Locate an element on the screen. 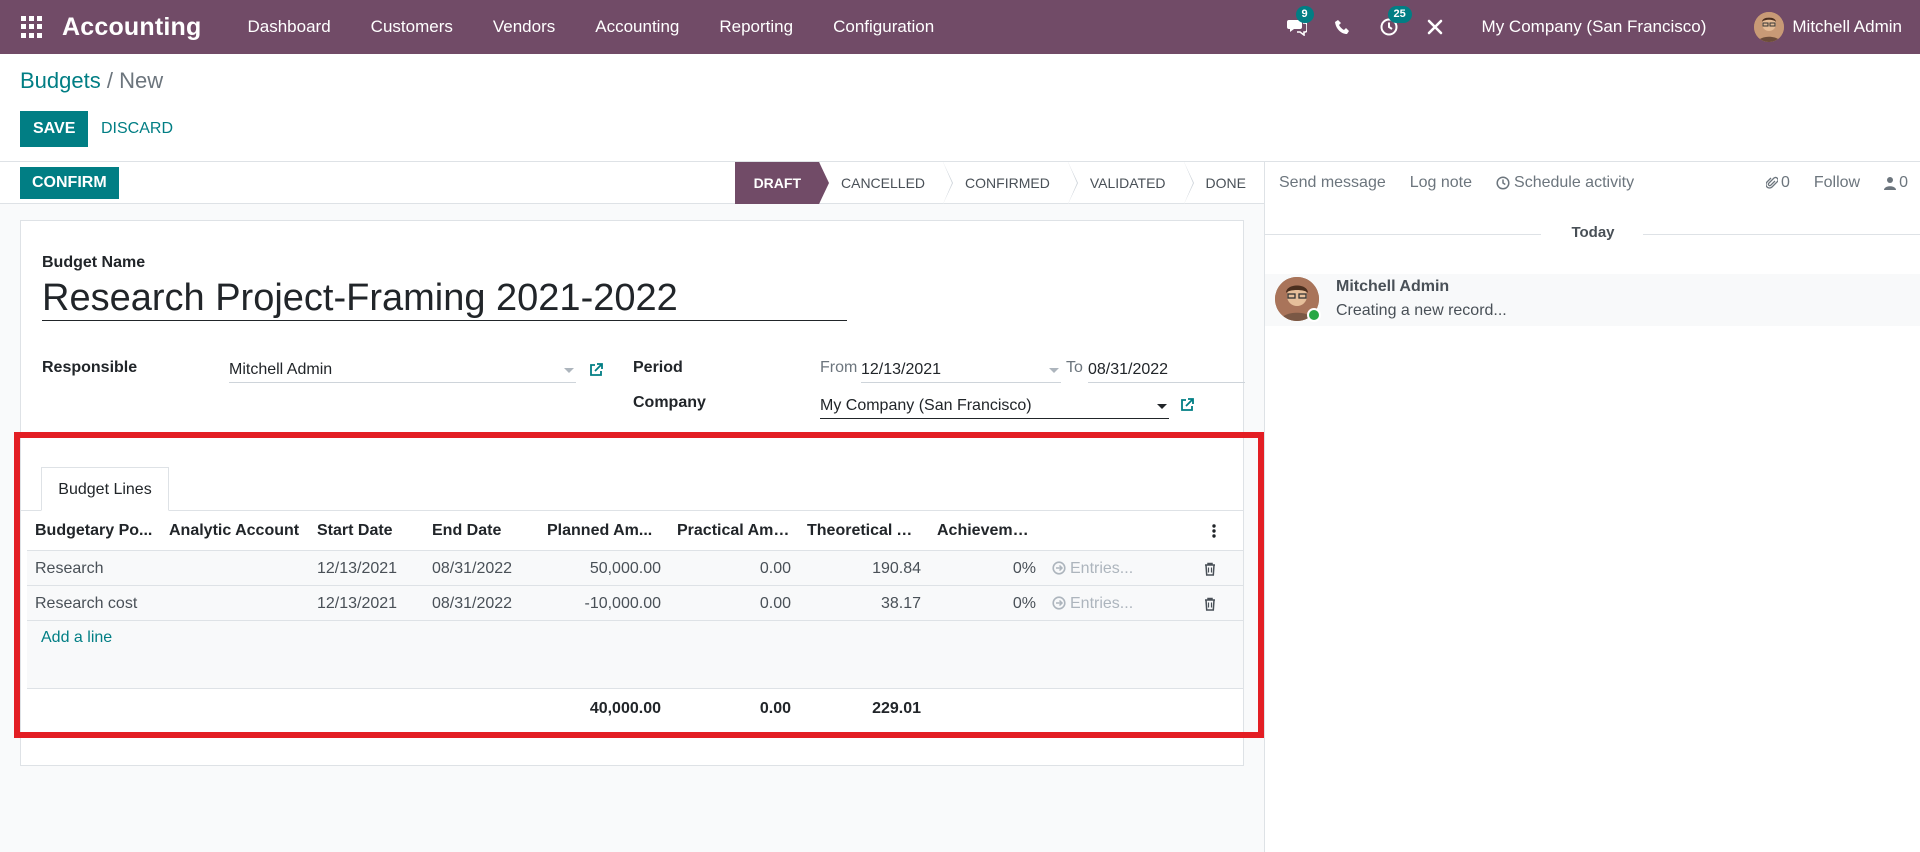 This screenshot has width=1920, height=852. user-menu: Mitchell Admin is located at coordinates (1828, 27).